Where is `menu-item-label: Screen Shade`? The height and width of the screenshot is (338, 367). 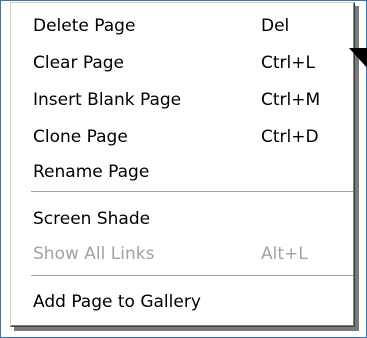 menu-item-label: Screen Shade is located at coordinates (92, 219).